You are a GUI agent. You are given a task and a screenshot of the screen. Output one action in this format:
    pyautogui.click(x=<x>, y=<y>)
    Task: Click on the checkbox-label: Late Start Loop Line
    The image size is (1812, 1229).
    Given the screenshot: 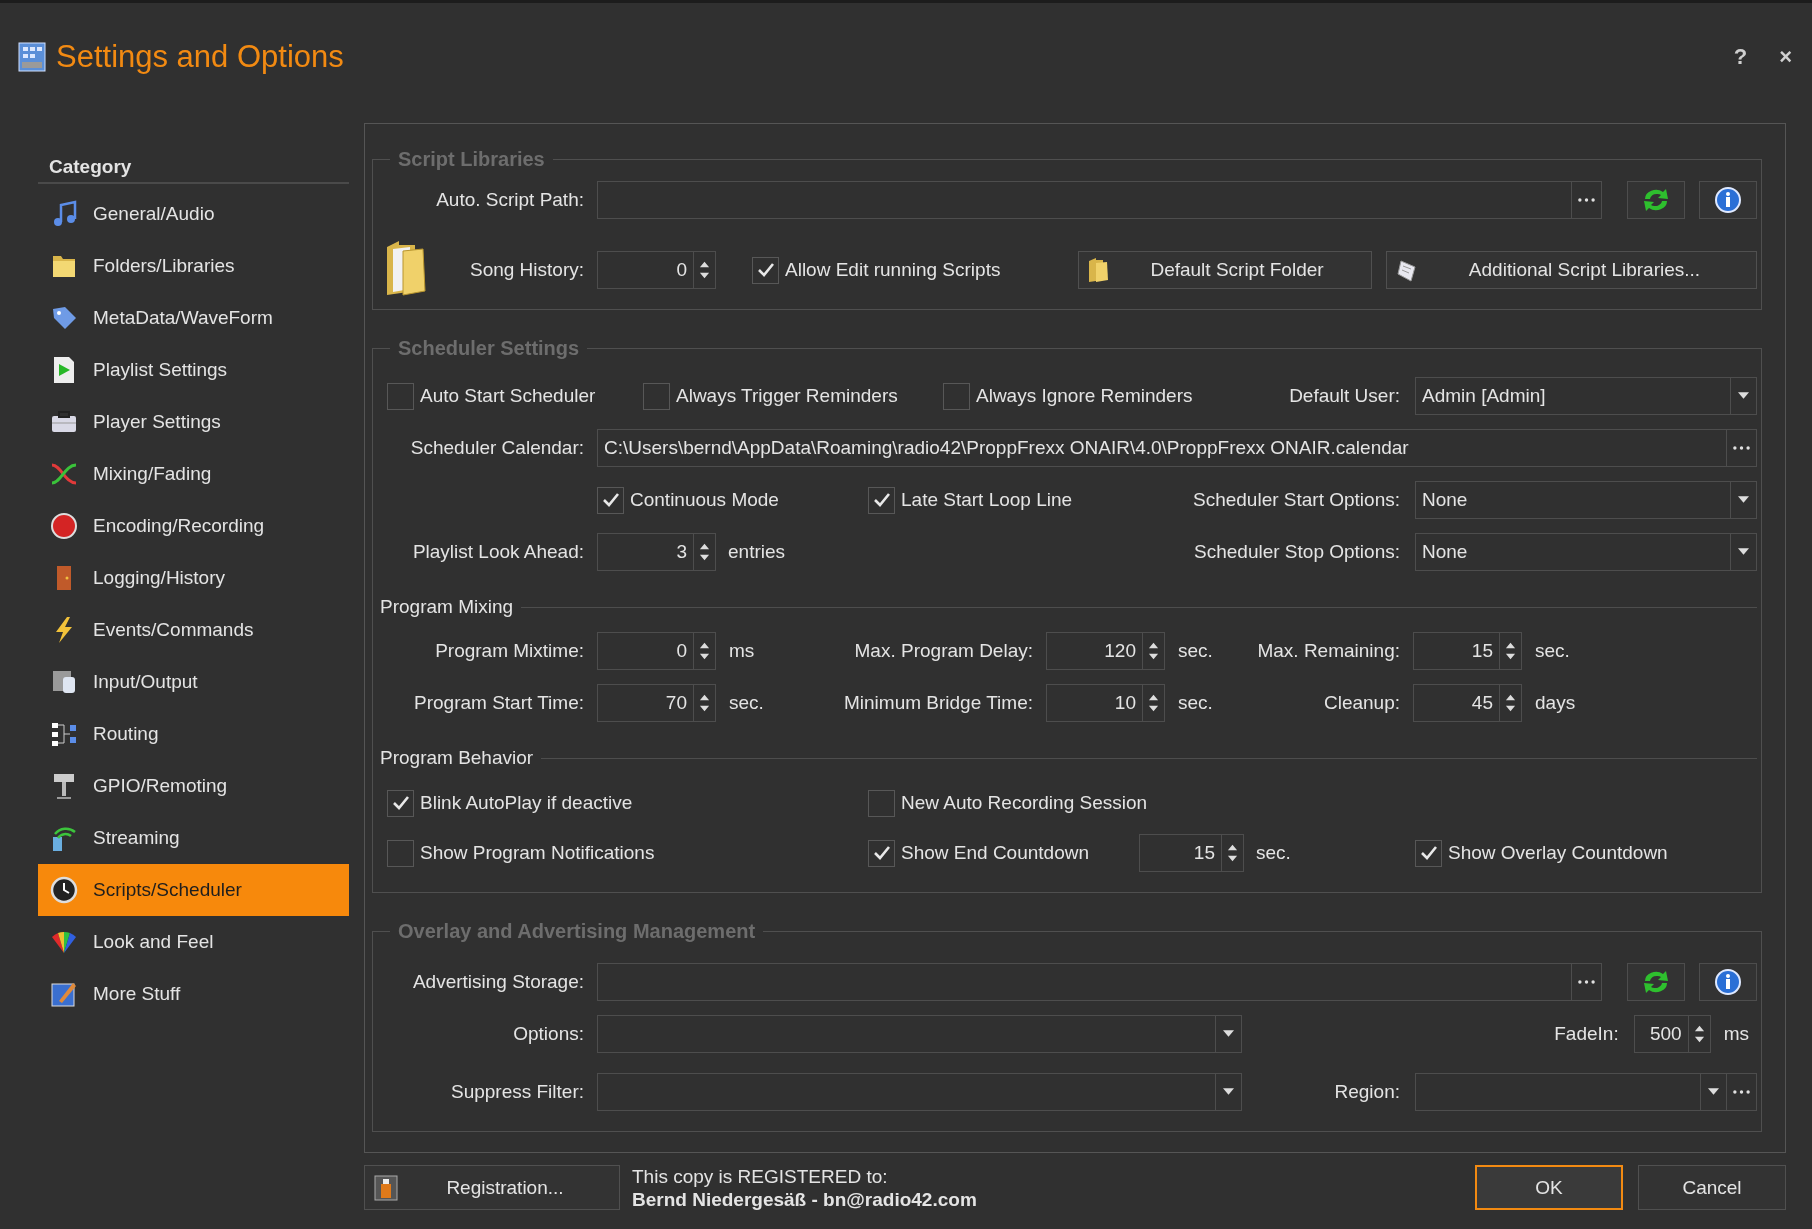 What is the action you would take?
    pyautogui.click(x=987, y=500)
    